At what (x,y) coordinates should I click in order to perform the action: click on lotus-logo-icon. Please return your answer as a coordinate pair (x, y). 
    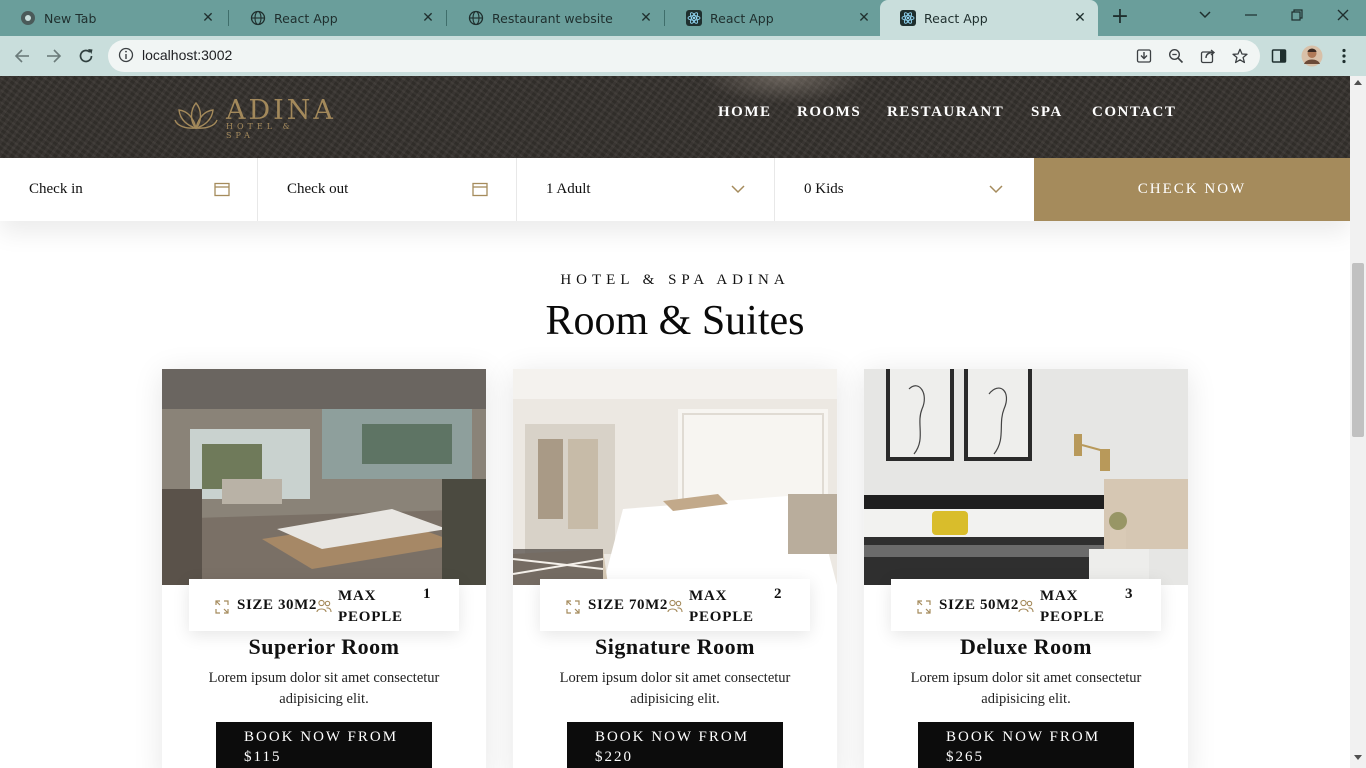
    Looking at the image, I should click on (196, 115).